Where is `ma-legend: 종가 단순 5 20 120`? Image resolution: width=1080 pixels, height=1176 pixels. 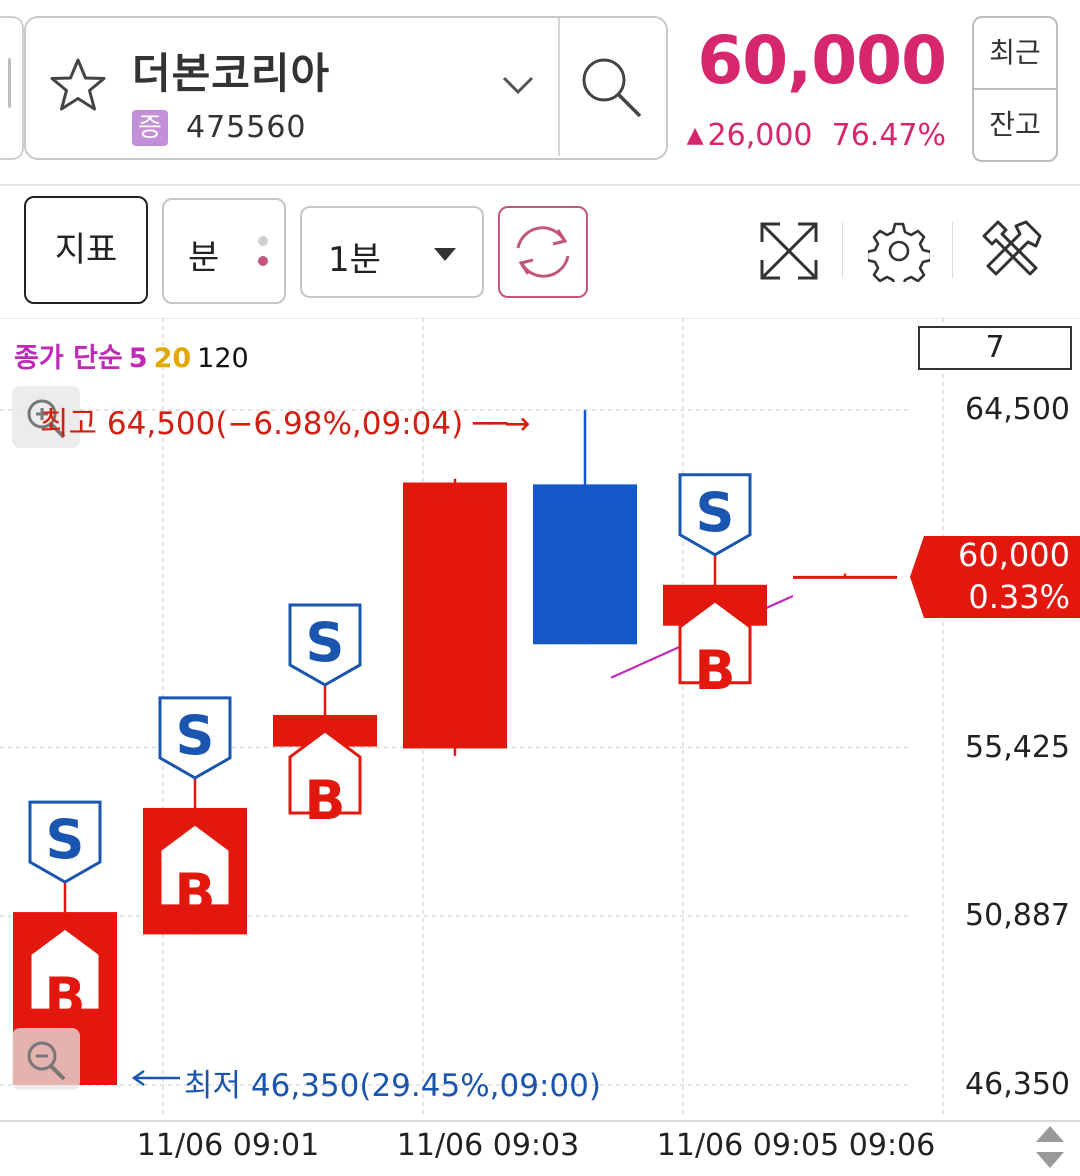 ma-legend: 종가 단순 5 20 120 is located at coordinates (134, 355).